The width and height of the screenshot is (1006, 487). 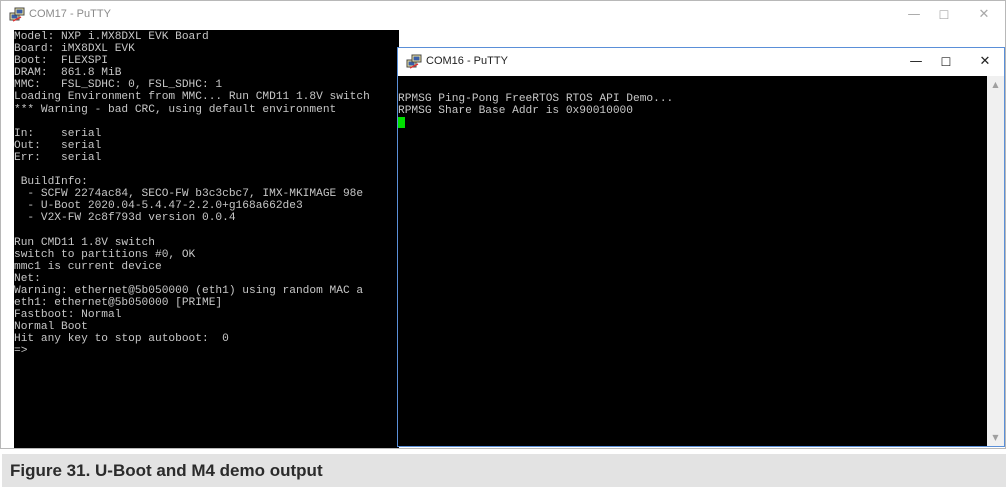 What do you see at coordinates (84, 242) in the screenshot?
I see `terminal-line: Run CMD11 1.8V switch` at bounding box center [84, 242].